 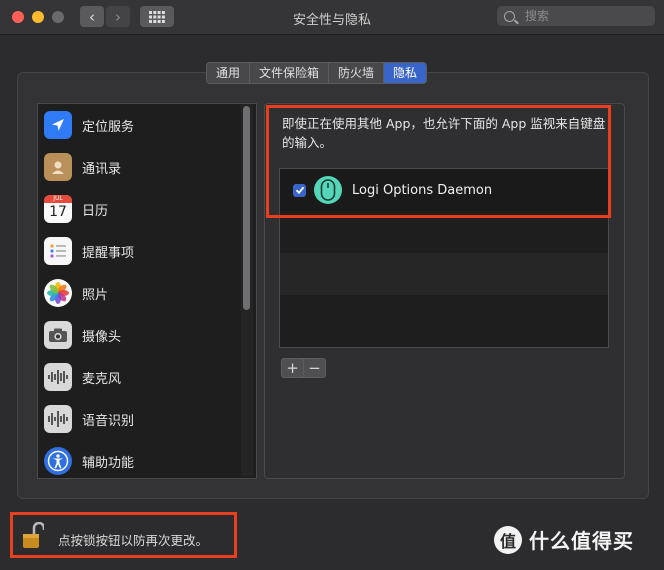 I want to click on microphone-icon, so click(x=58, y=377).